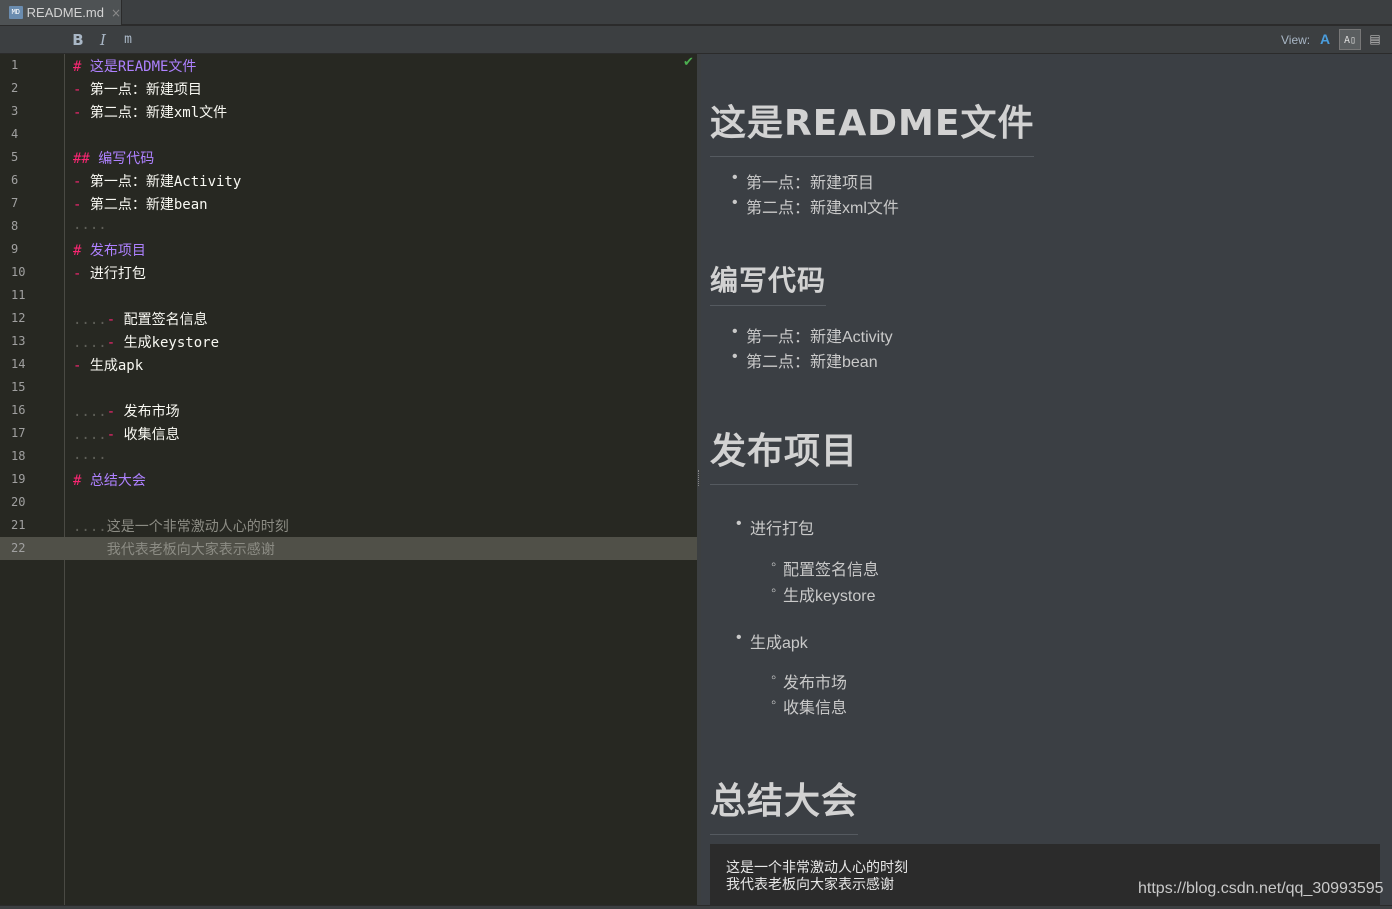 This screenshot has width=1392, height=909. Describe the element at coordinates (150, 112) in the screenshot. I see `line-text: - 第二点：新建xml文件` at that location.